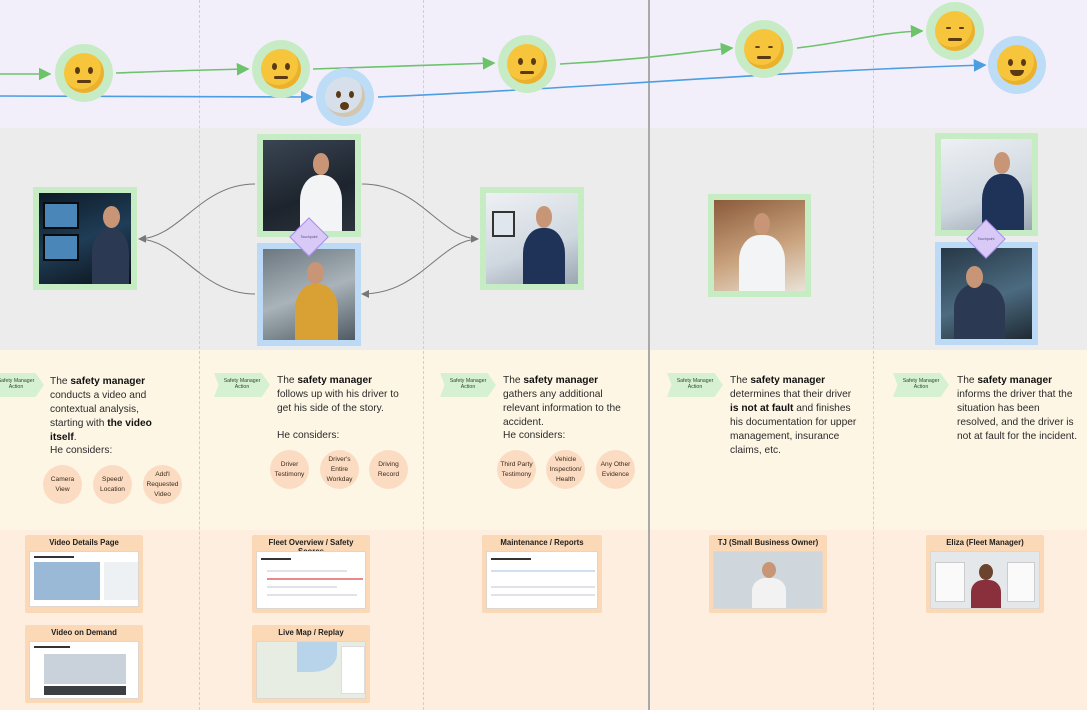 The height and width of the screenshot is (710, 1087). Describe the element at coordinates (84, 632) in the screenshot. I see `screen-card-title: Video on Demand` at that location.